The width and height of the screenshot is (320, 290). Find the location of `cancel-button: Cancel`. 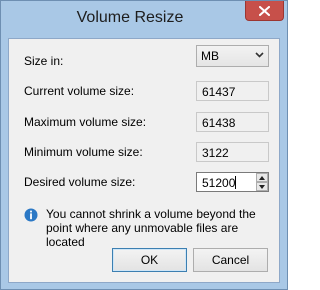

cancel-button: Cancel is located at coordinates (230, 260).